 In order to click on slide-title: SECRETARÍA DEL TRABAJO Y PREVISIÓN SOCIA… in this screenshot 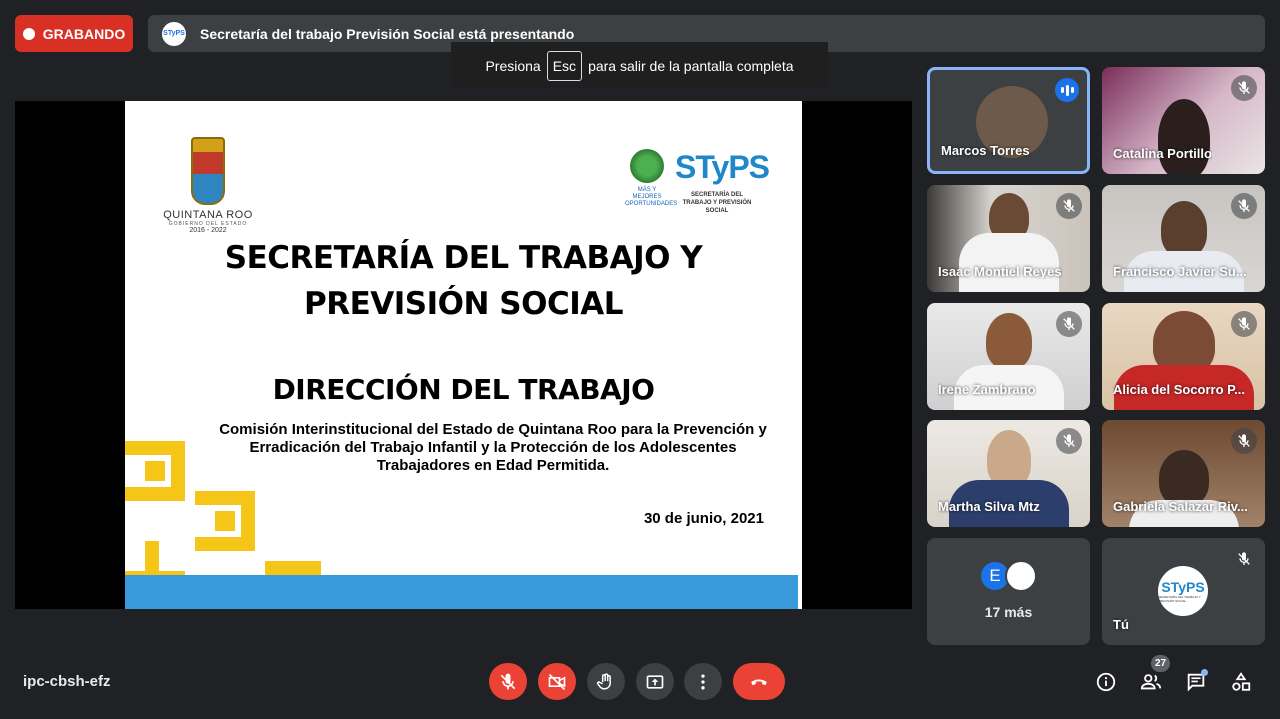, I will do `click(463, 281)`.